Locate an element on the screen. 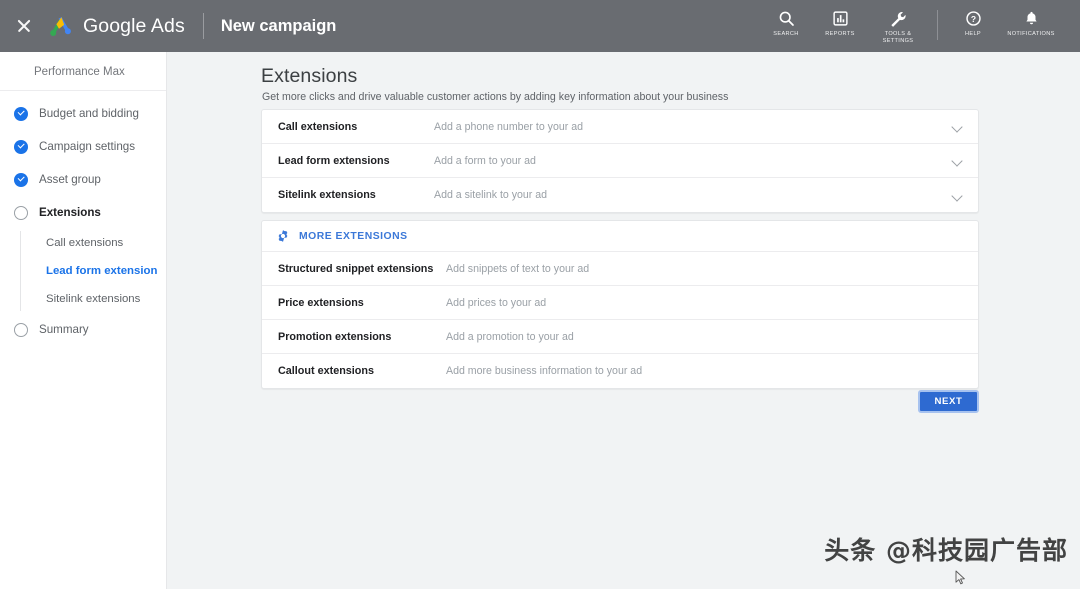 Image resolution: width=1080 pixels, height=589 pixels. sidebar-item-label: Asset group is located at coordinates (70, 179).